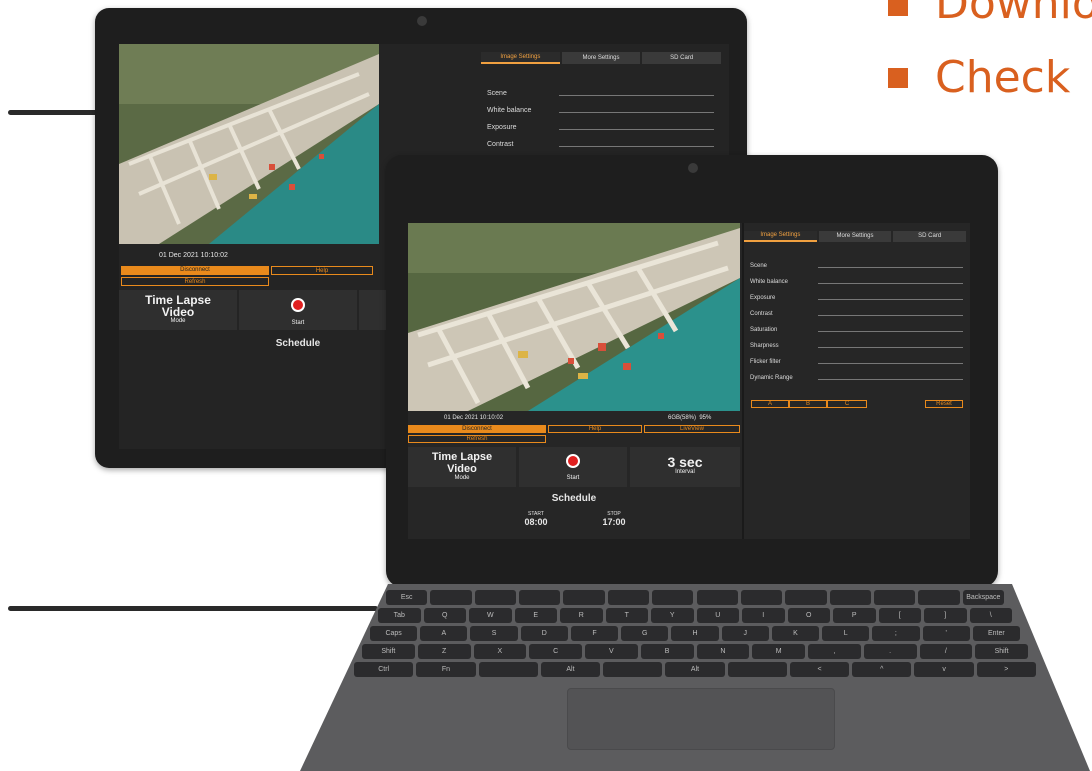 The height and width of the screenshot is (771, 1092). What do you see at coordinates (945, 615) in the screenshot?
I see `key-row2-12: ]` at bounding box center [945, 615].